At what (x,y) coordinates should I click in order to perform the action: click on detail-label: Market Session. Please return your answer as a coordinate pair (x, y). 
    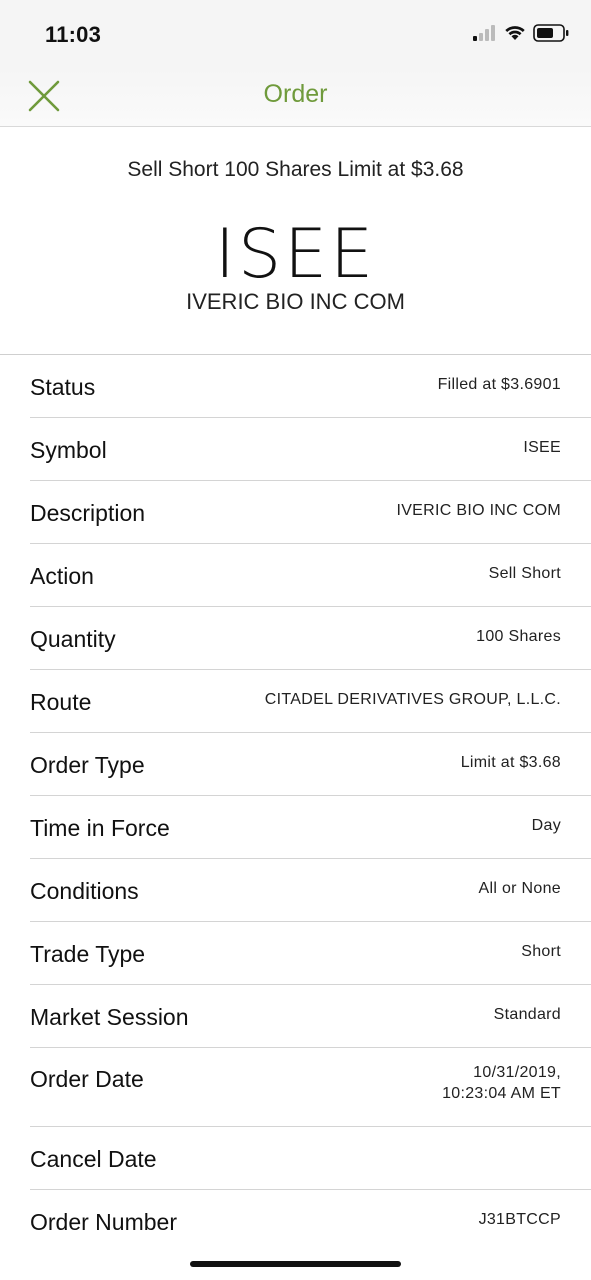
    Looking at the image, I should click on (109, 1017).